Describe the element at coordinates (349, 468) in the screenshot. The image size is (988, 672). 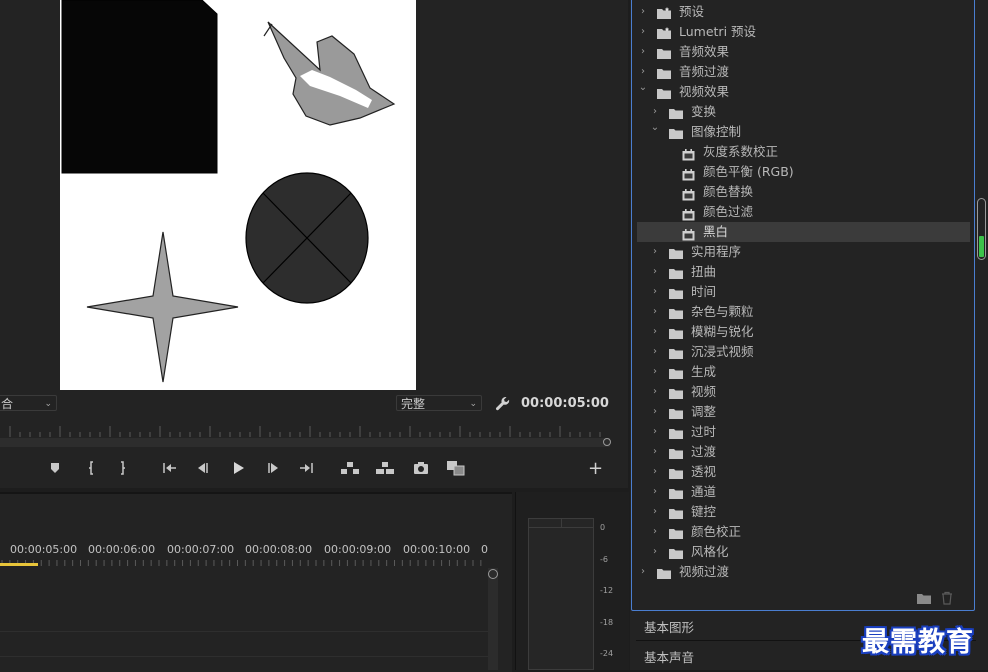
I see `lift-icon` at that location.